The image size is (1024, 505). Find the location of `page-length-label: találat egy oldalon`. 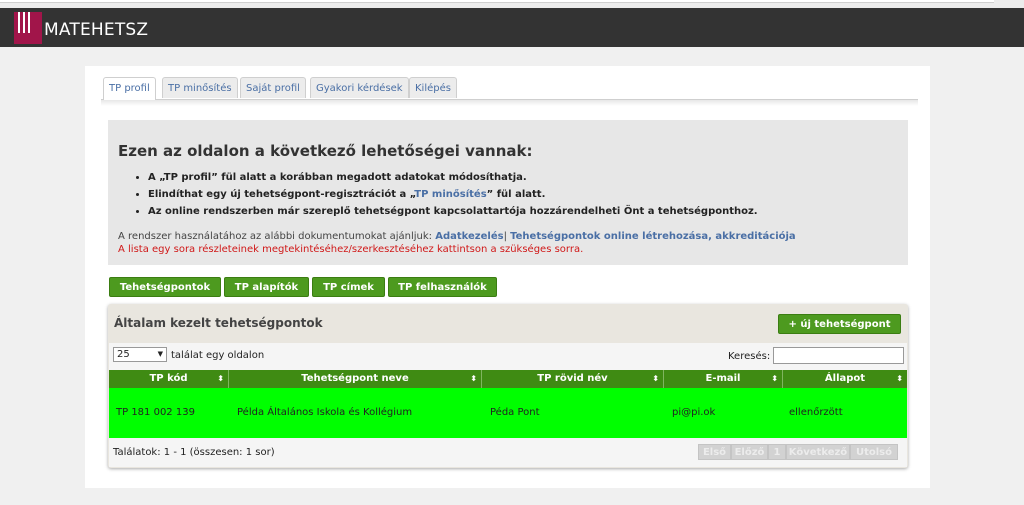

page-length-label: találat egy oldalon is located at coordinates (218, 355).